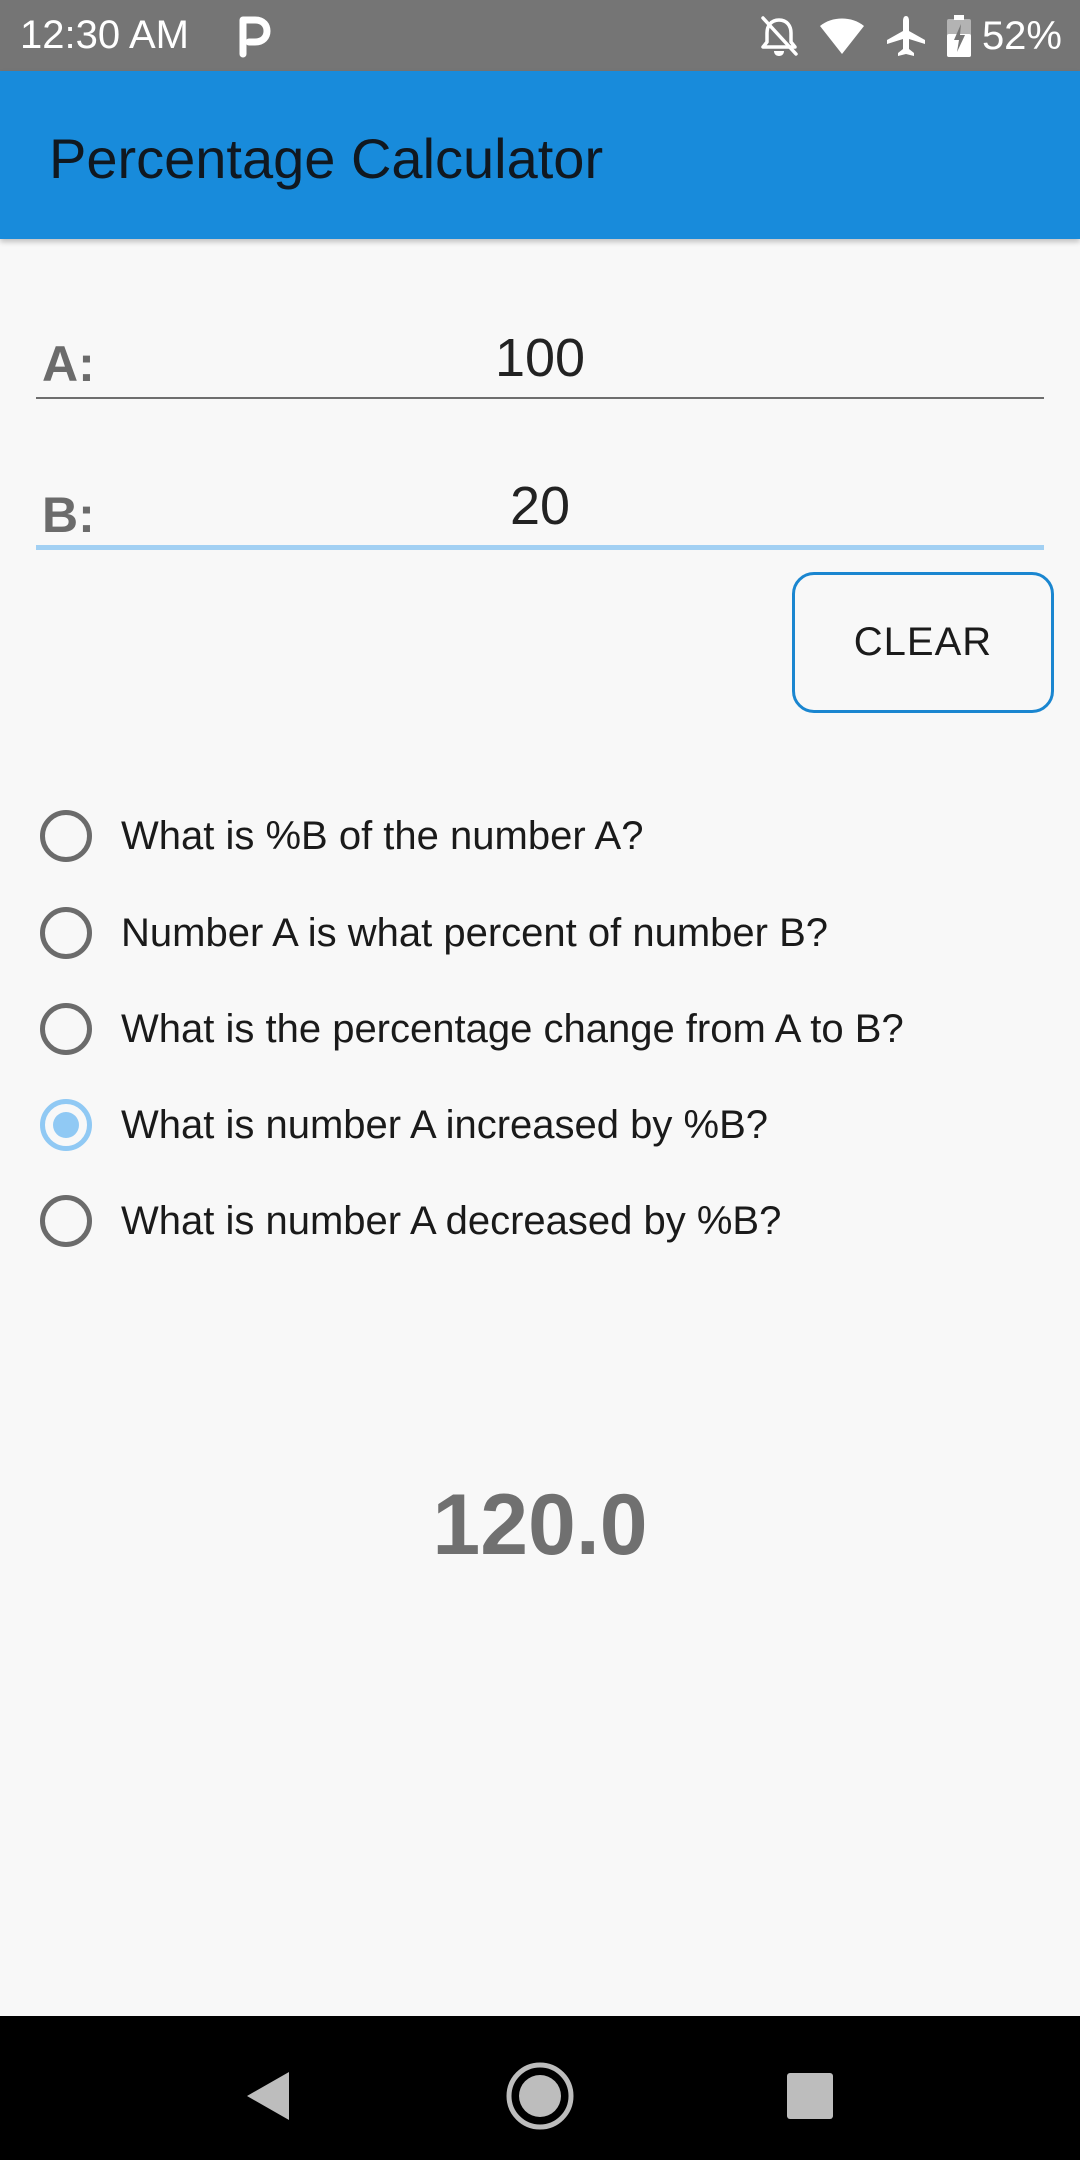 This screenshot has width=1080, height=2160. I want to click on option-label: What is %B of the number A?, so click(382, 835).